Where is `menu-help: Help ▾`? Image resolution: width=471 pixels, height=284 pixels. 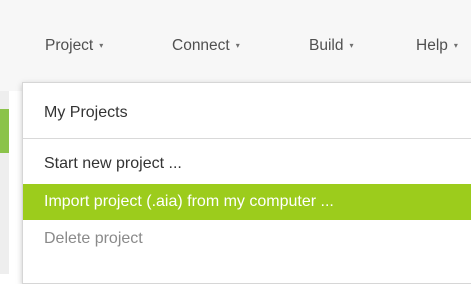 menu-help: Help ▾ is located at coordinates (437, 46).